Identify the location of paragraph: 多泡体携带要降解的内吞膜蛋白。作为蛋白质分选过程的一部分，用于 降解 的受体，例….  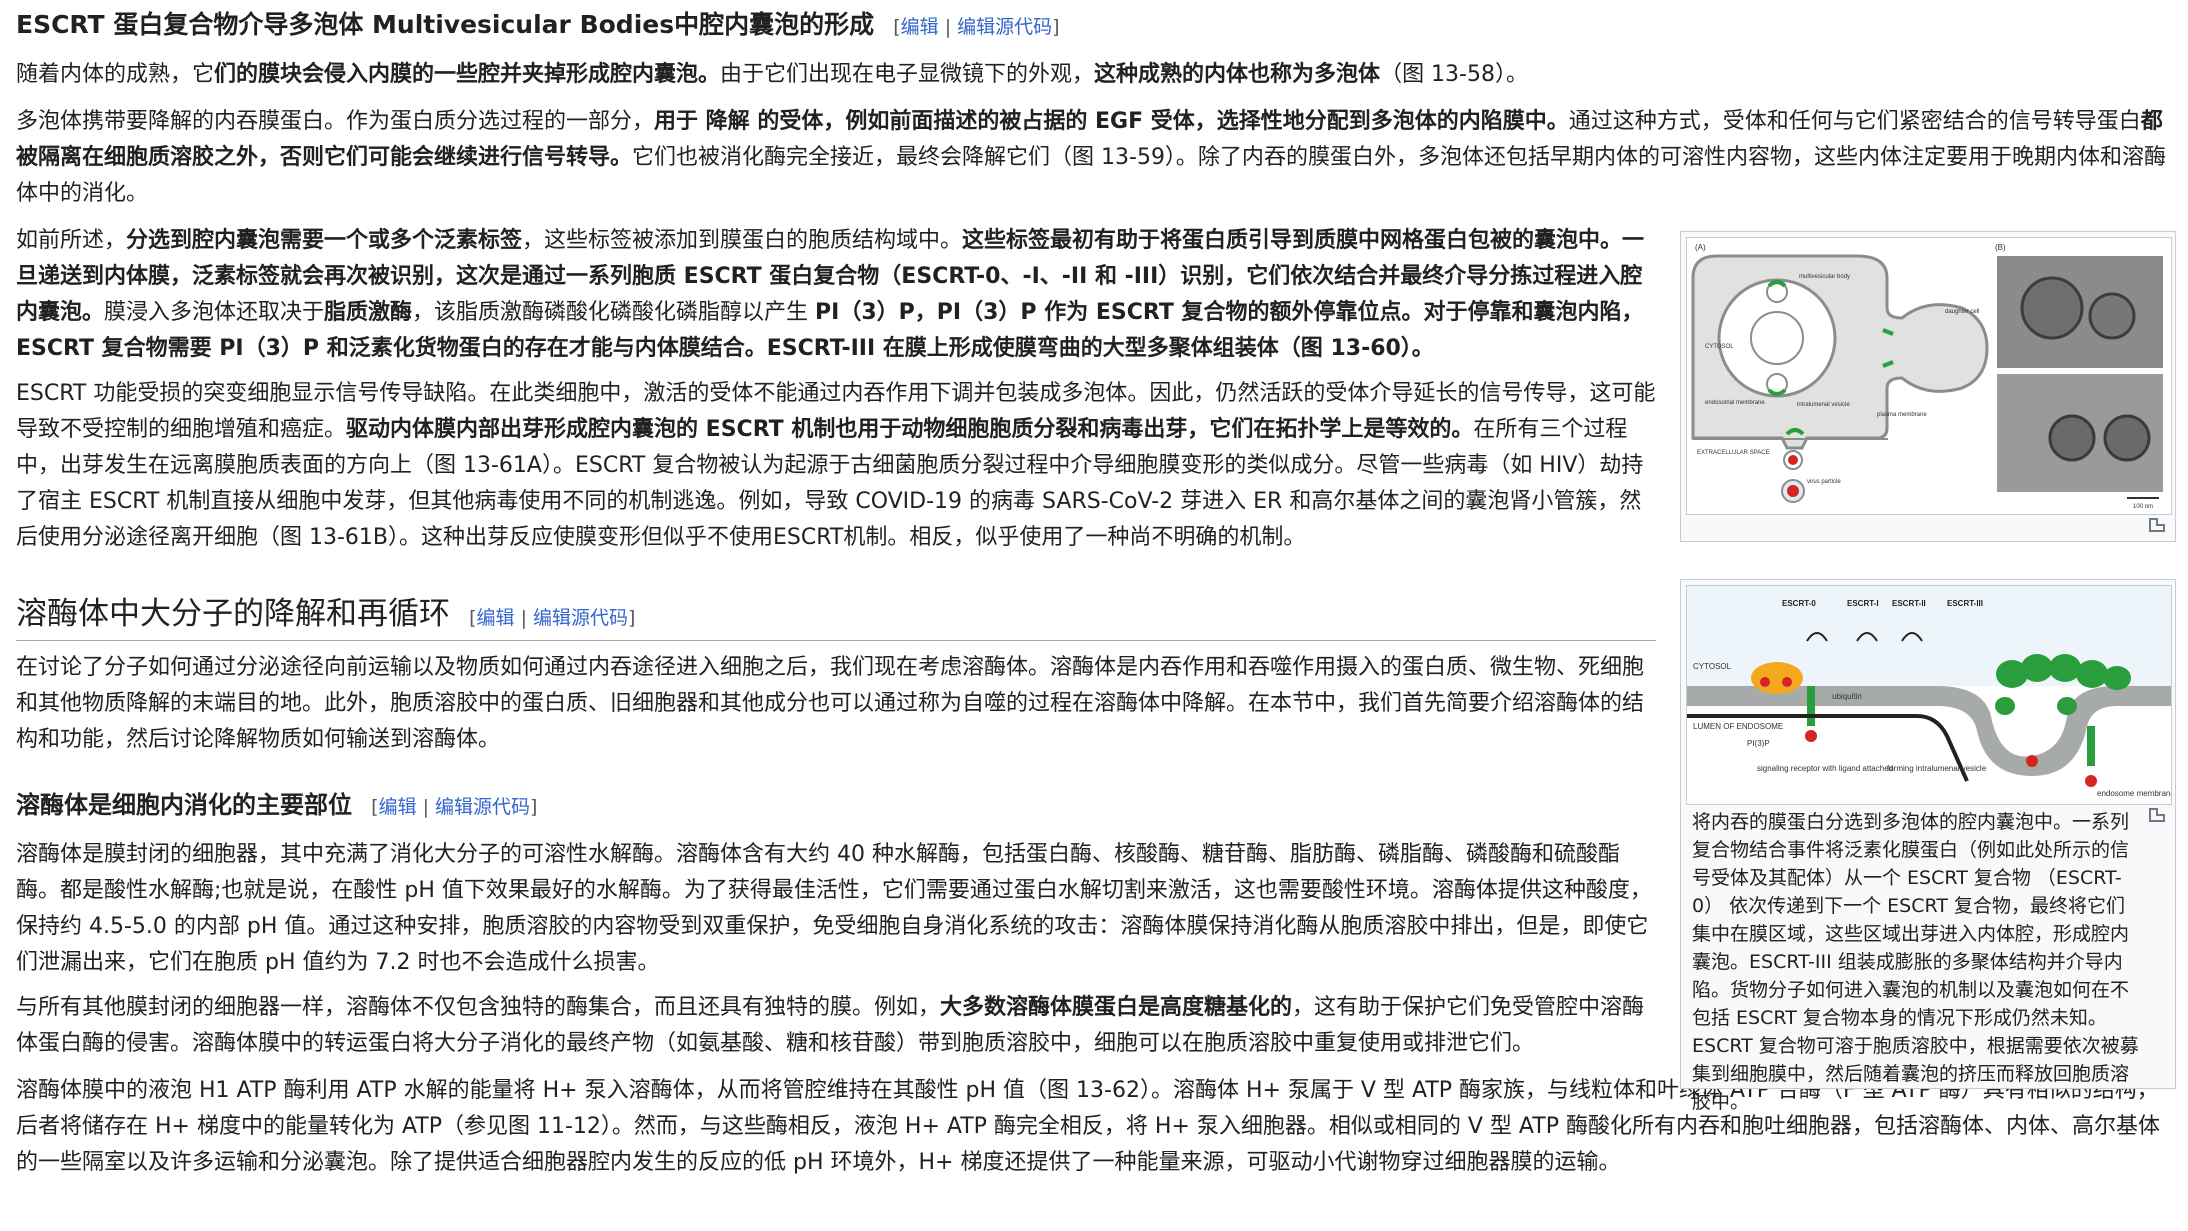
(1091, 157).